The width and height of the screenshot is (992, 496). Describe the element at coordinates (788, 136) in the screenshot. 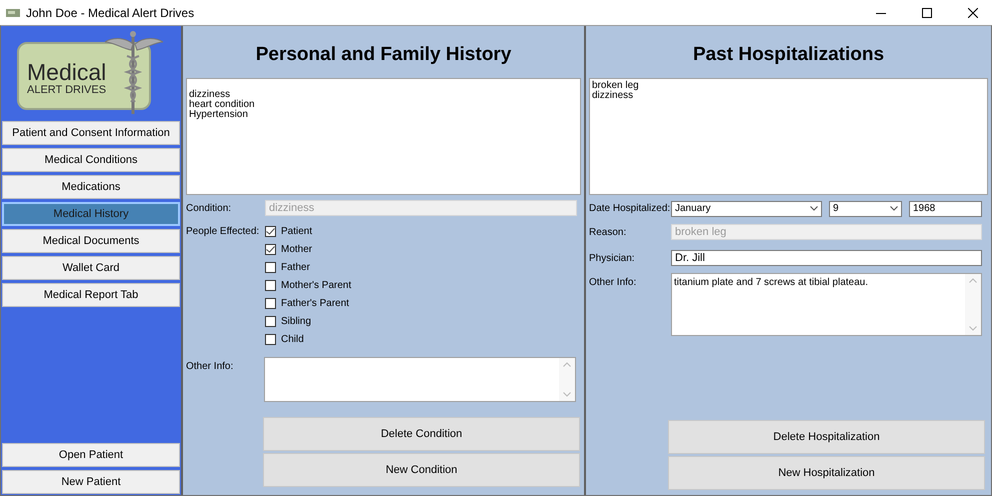

I see `hospitalization-list: broken leg dizziness` at that location.